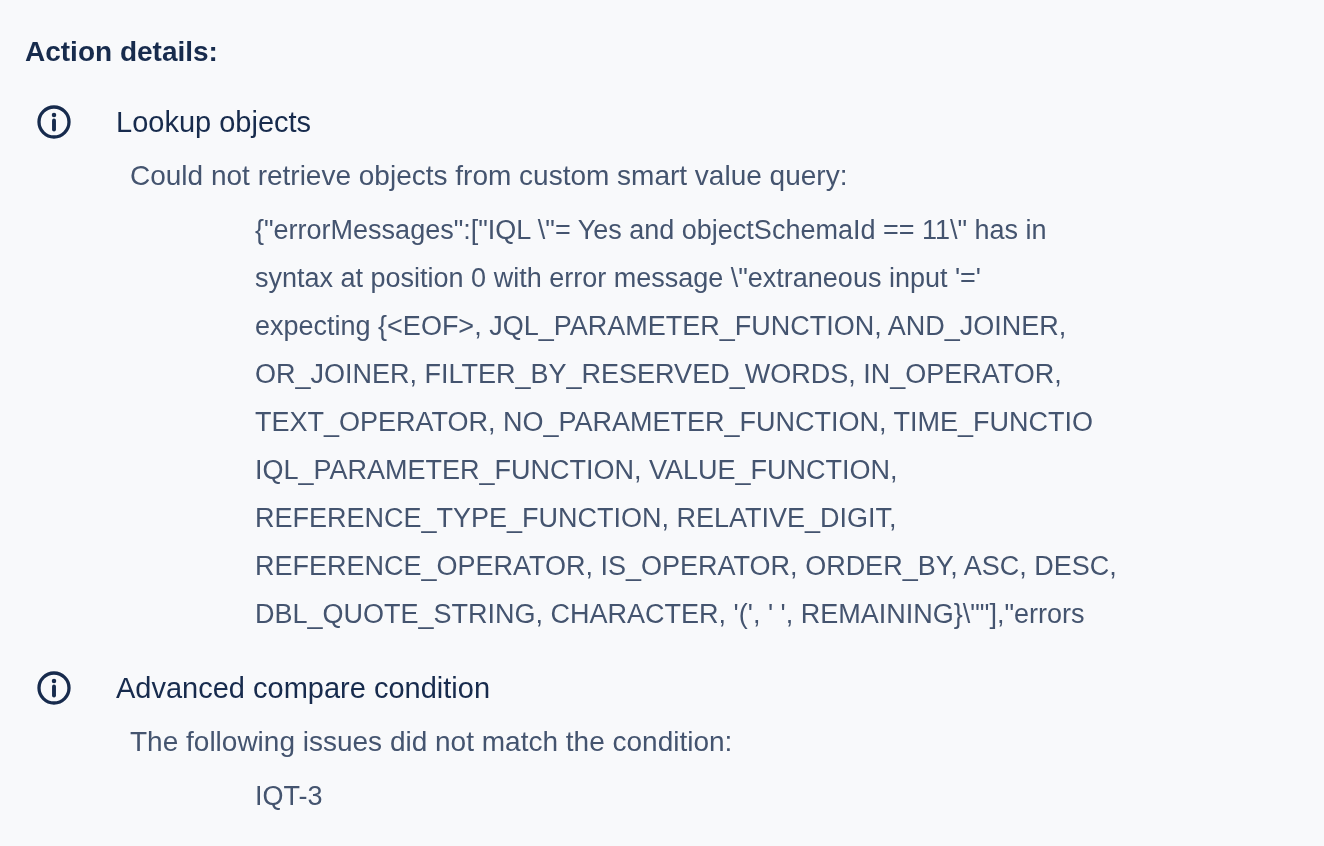 The width and height of the screenshot is (1324, 846). I want to click on detail-line: {"errorMessages":["IQL \"= Yes and objectSchemaId == 11\" has in, so click(651, 230).